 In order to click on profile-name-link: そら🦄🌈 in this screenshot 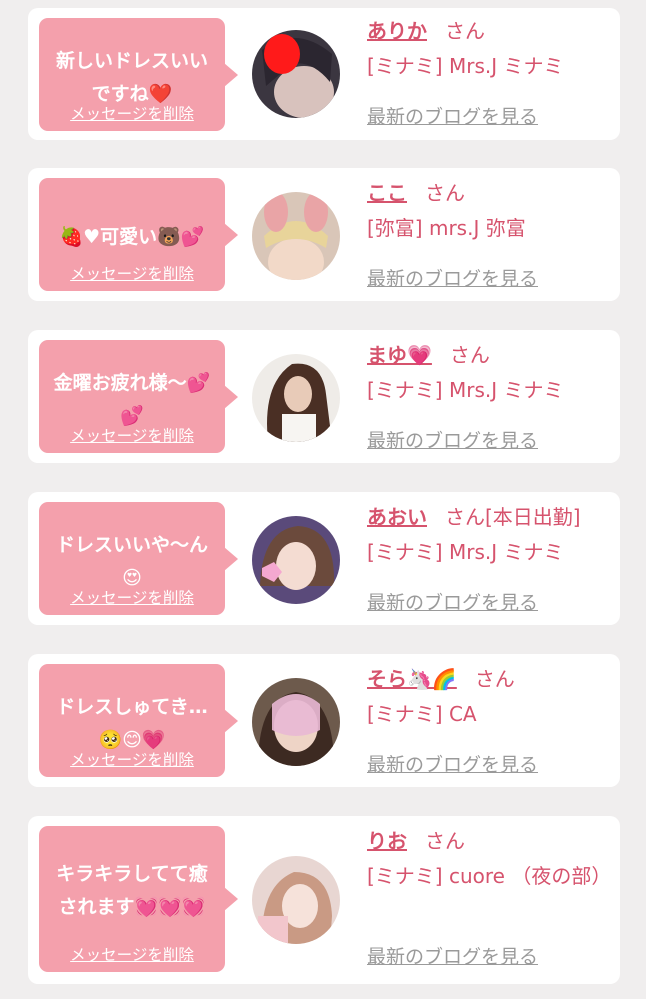, I will do `click(412, 679)`.